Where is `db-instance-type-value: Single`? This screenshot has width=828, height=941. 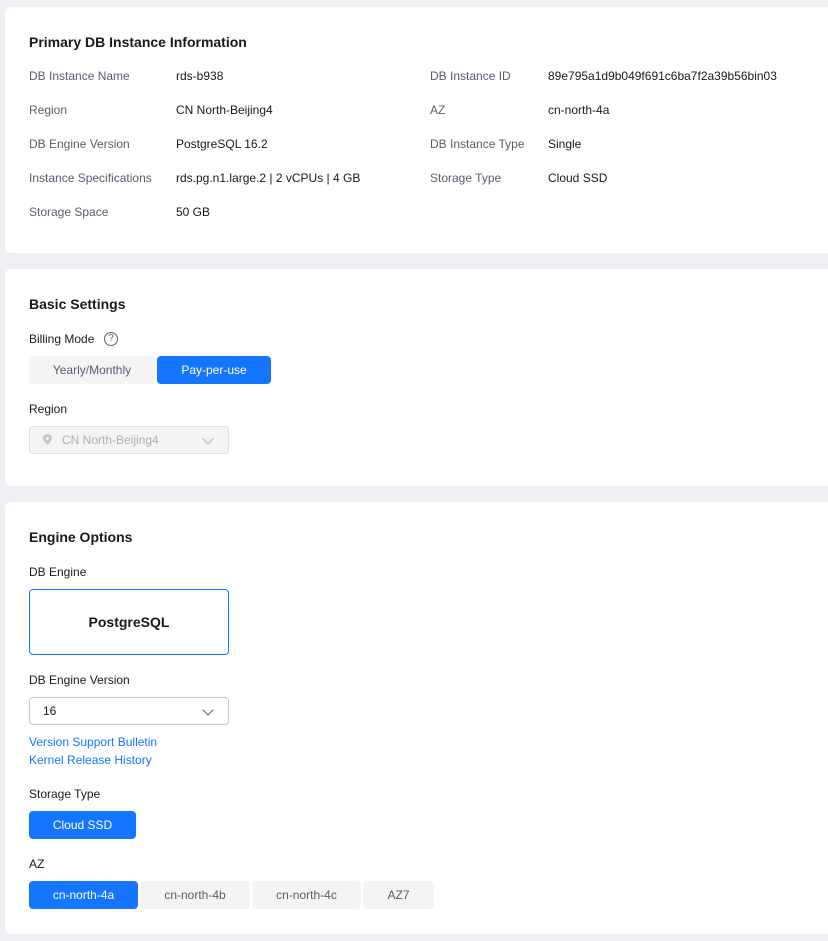
db-instance-type-value: Single is located at coordinates (565, 144).